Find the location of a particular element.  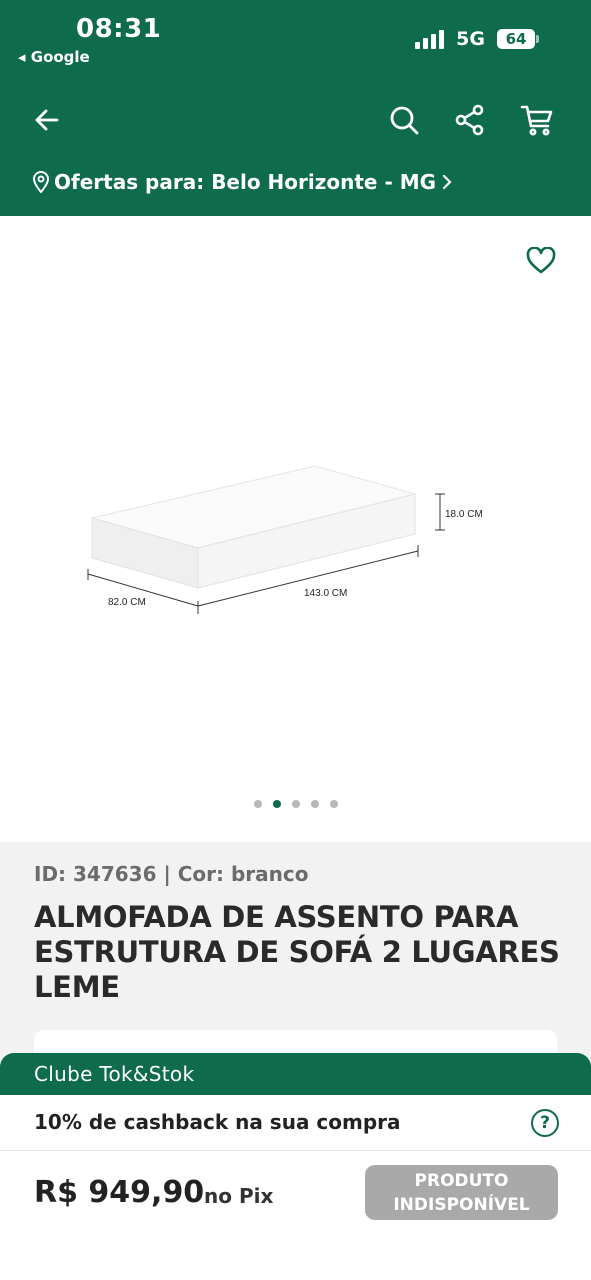

search-icon is located at coordinates (404, 120).